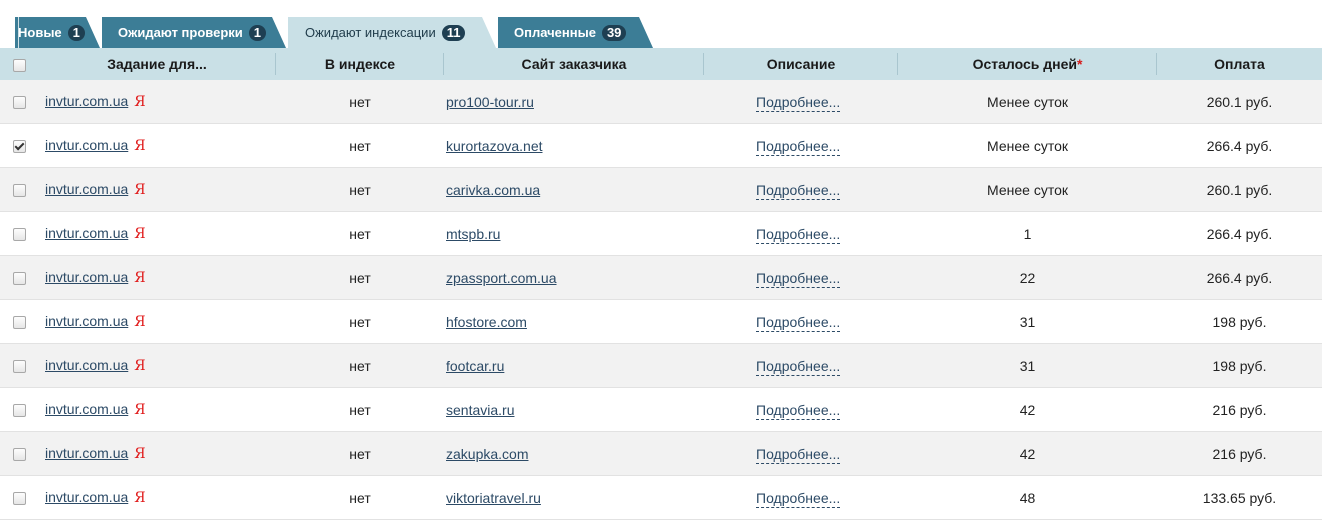  Describe the element at coordinates (1239, 497) in the screenshot. I see `payment-cell: 133.65 руб.` at that location.